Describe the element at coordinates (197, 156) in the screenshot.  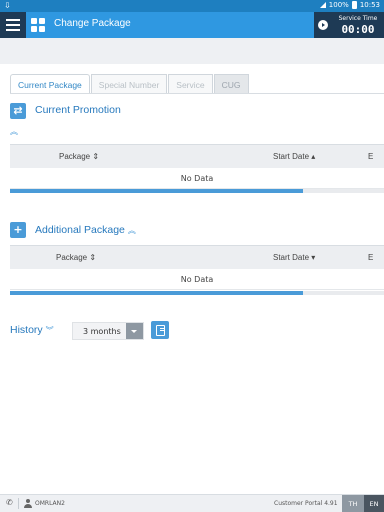
I see `current-promotion-table-header: Package ⇕ Start Date ▴ E` at that location.